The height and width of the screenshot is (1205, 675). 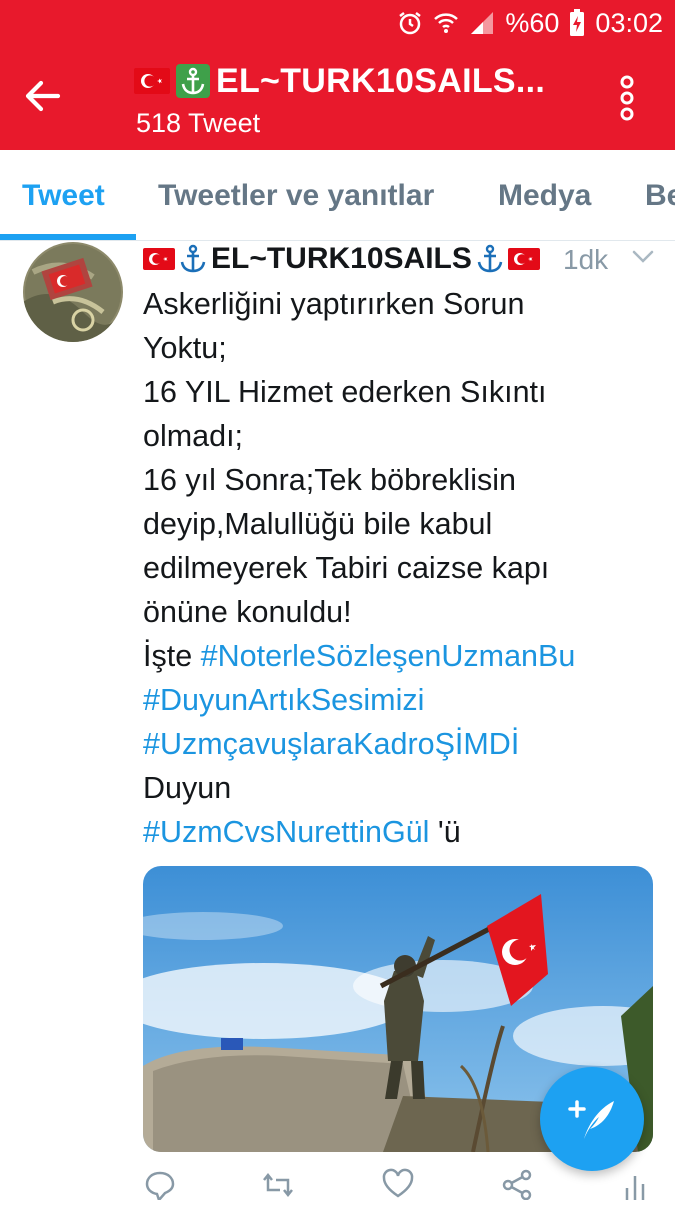 I want to click on tab-tweets: Tweet, so click(x=63, y=195).